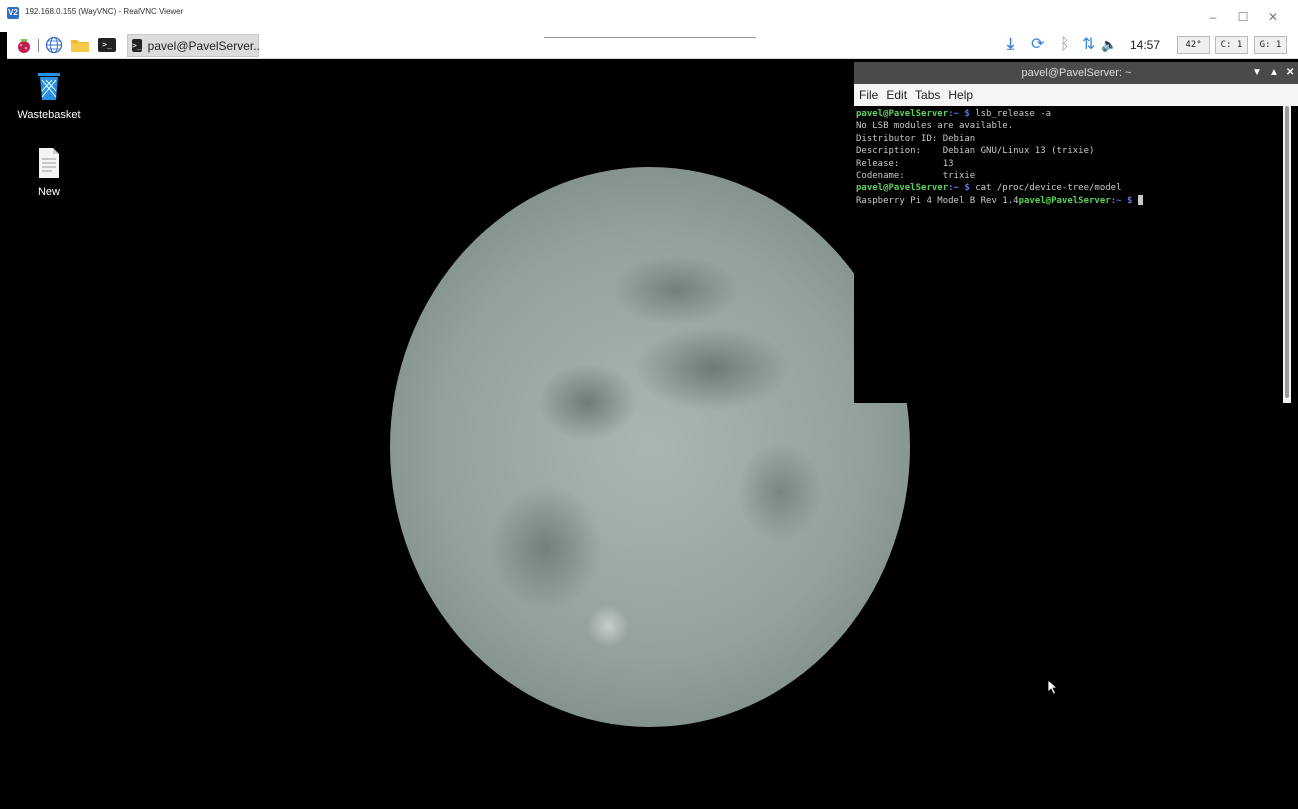 This screenshot has height=809, width=1298. I want to click on desktop-icon-wastebasket: Wastebasket, so click(49, 95).